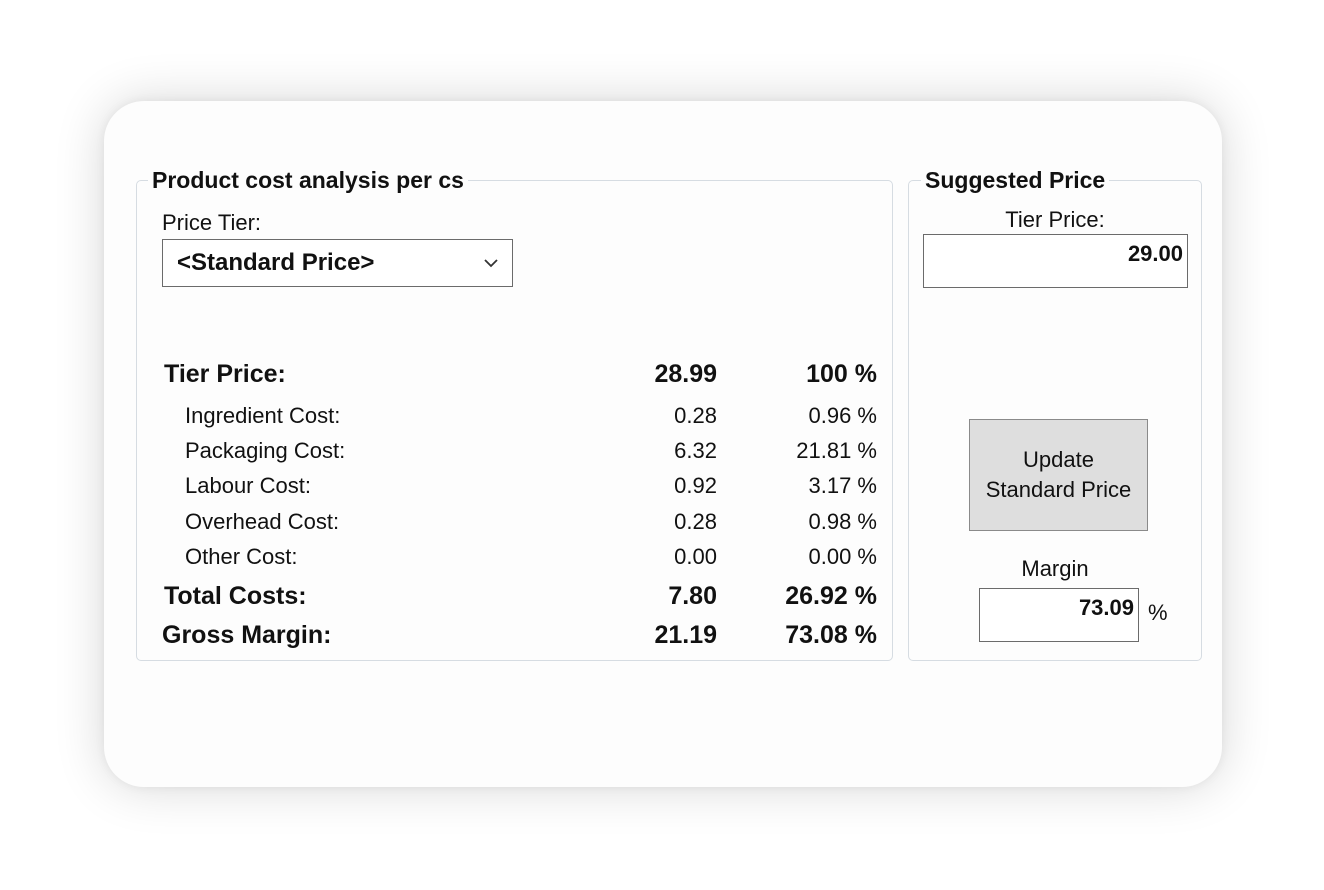  Describe the element at coordinates (695, 556) in the screenshot. I see `other-cost-value: 0.00` at that location.